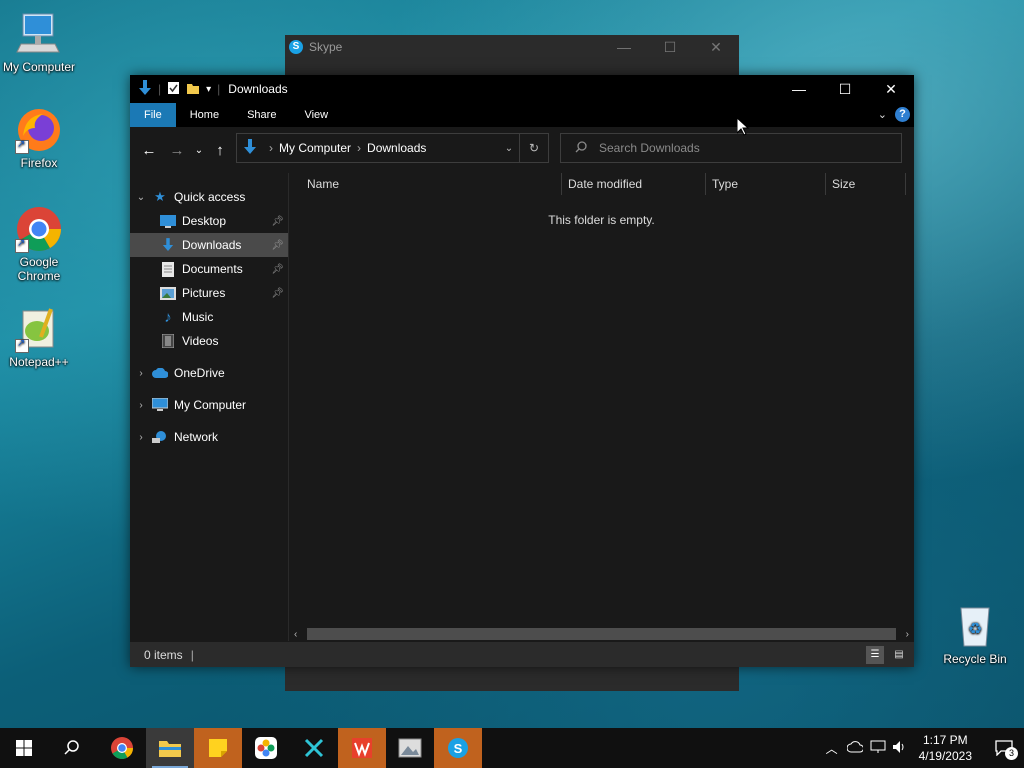 This screenshot has height=768, width=1024. Describe the element at coordinates (670, 47) in the screenshot. I see `skype-maximize-button: ☐` at that location.